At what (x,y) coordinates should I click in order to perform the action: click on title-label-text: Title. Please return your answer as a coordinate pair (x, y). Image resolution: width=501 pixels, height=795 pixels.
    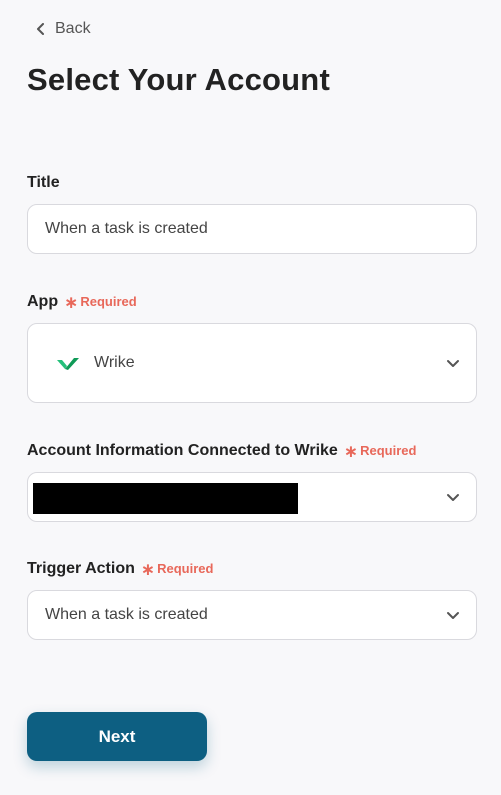
    Looking at the image, I should click on (43, 182).